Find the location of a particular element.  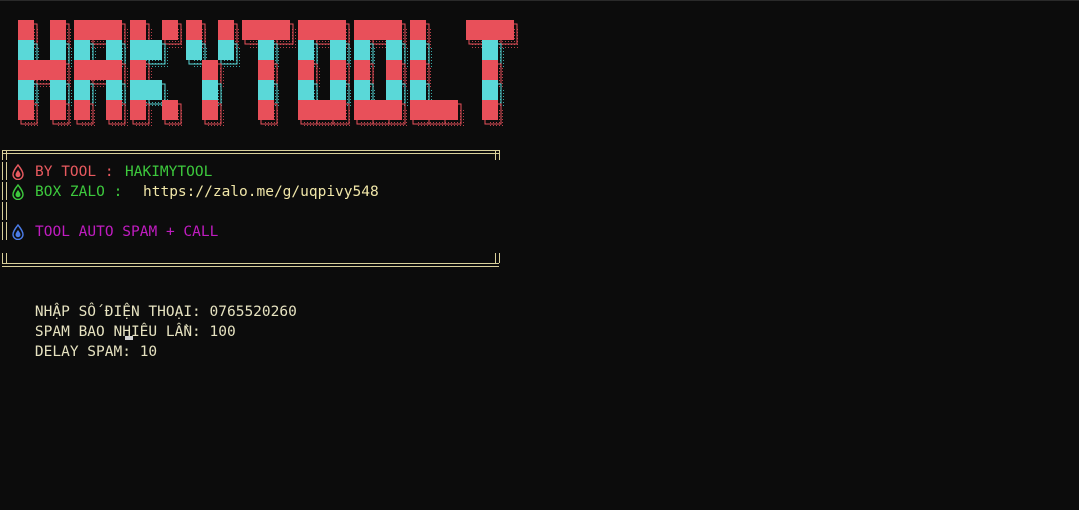

box-zalo-link: https://zalo.me/g/uqpivy548 is located at coordinates (261, 192).